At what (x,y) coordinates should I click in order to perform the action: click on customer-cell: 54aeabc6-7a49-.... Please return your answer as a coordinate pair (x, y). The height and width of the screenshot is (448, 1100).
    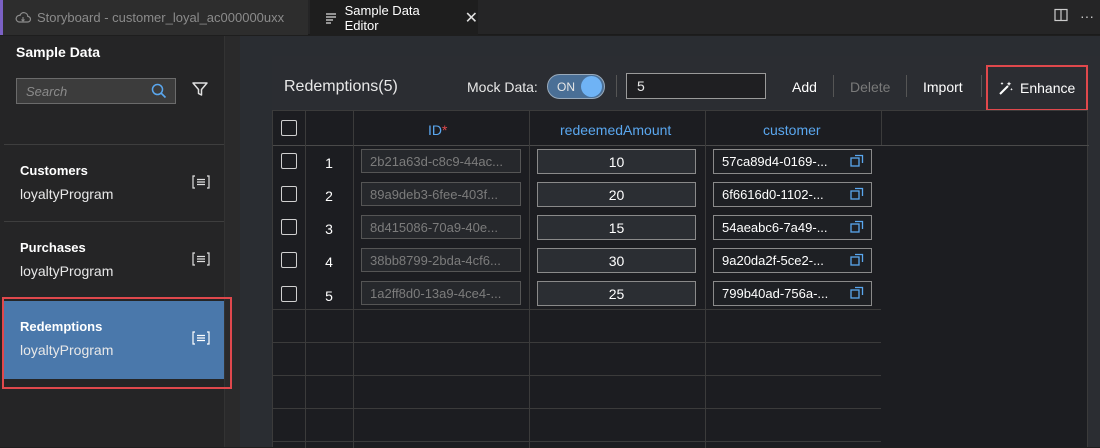
    Looking at the image, I should click on (792, 227).